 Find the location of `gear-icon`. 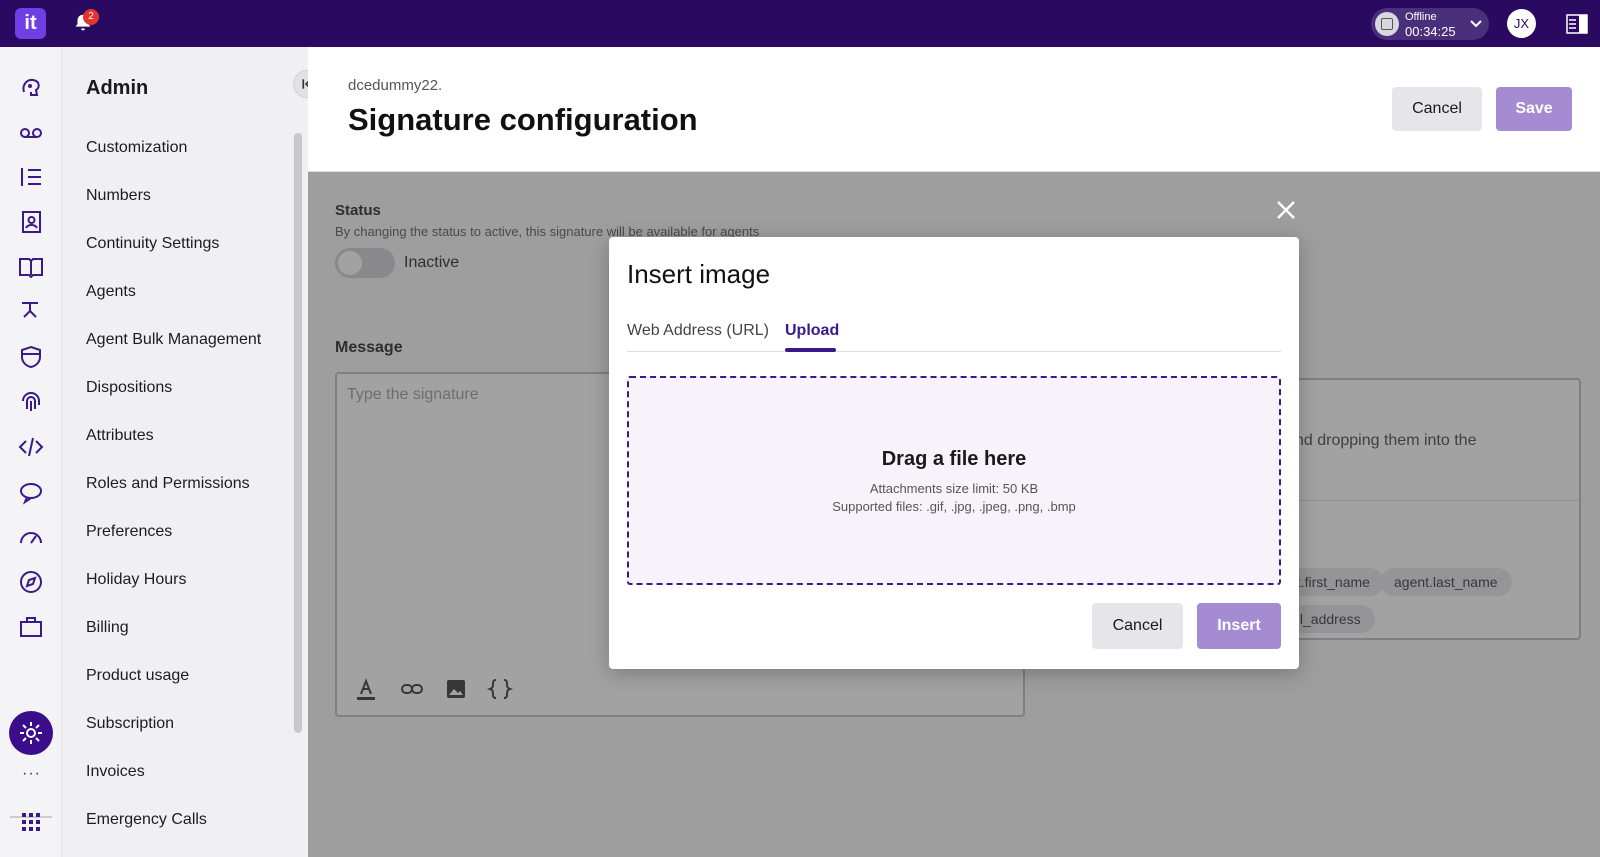

gear-icon is located at coordinates (31, 733).